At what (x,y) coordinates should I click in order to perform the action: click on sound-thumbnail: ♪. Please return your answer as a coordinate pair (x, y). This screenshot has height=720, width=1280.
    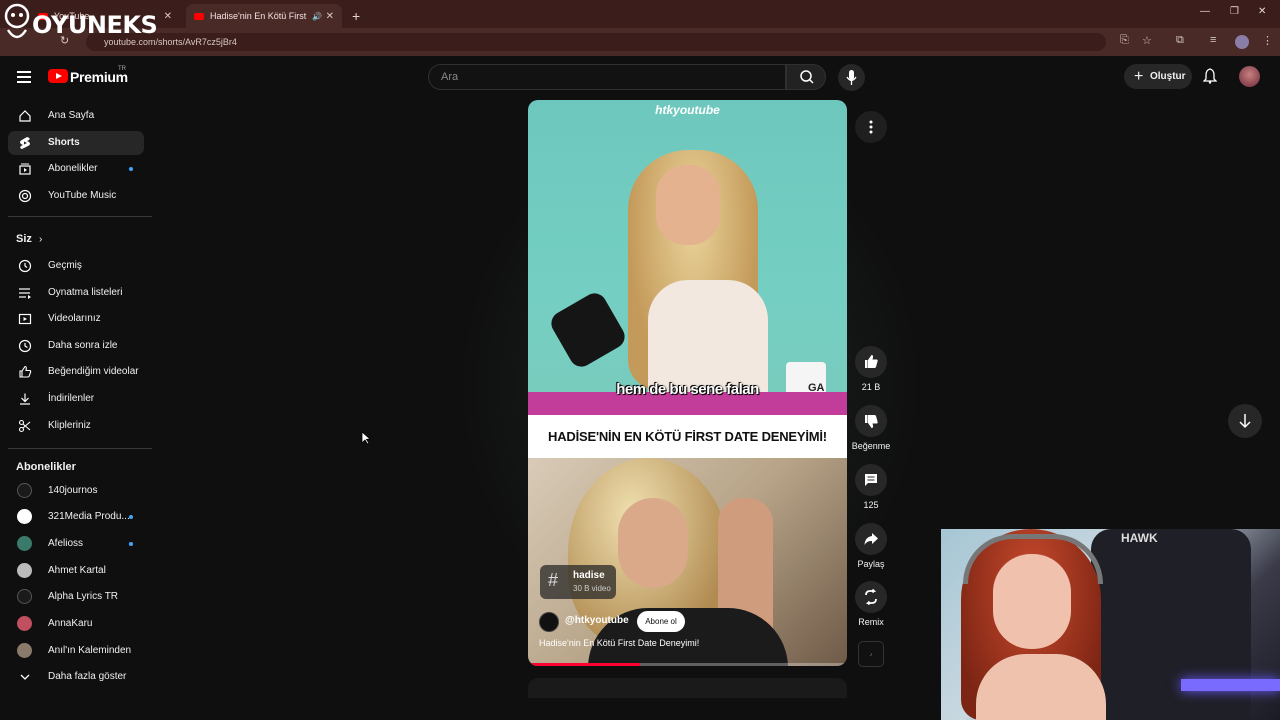
    Looking at the image, I should click on (871, 654).